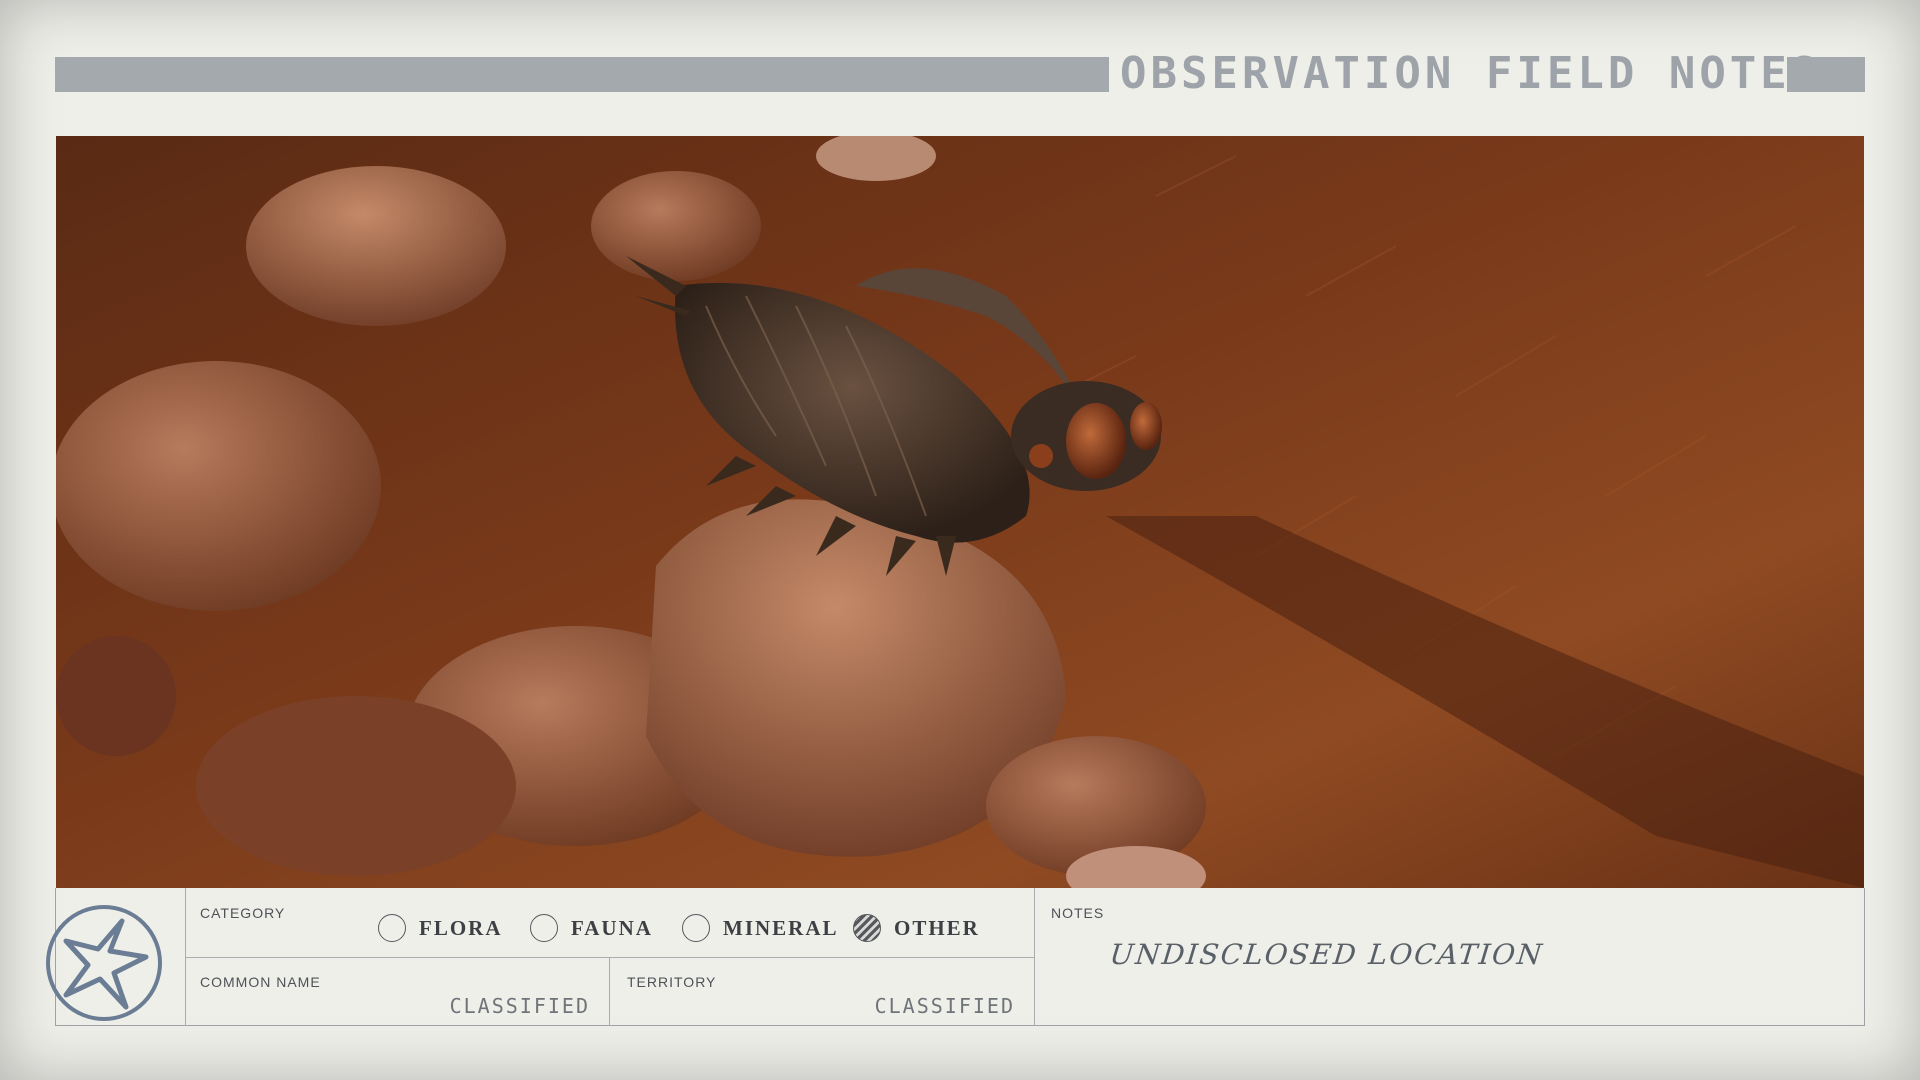 This screenshot has height=1080, width=1920. I want to click on category-option-fauna: FAUNA, so click(591, 928).